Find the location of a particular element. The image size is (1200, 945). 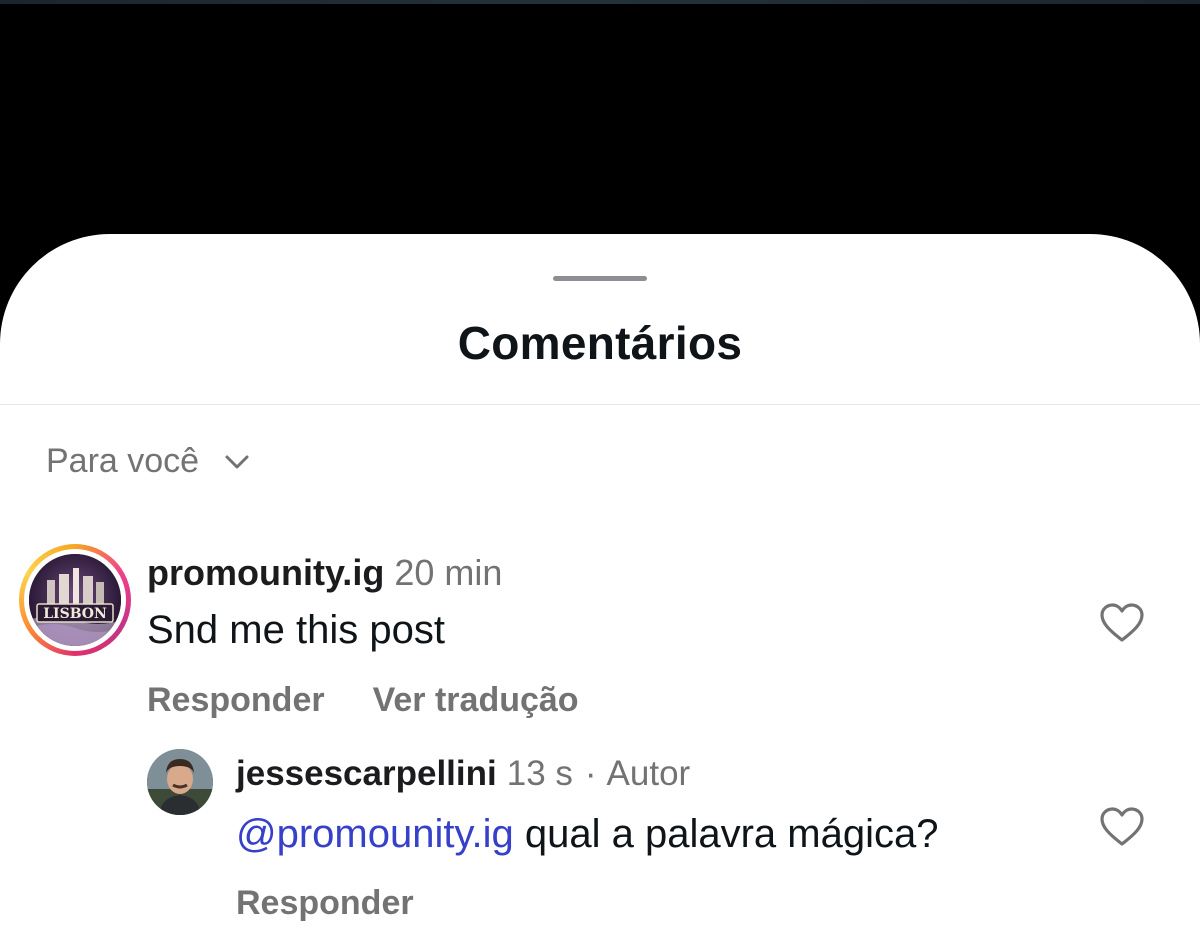

comment-actions: Responder Ver tradução is located at coordinates (363, 700).